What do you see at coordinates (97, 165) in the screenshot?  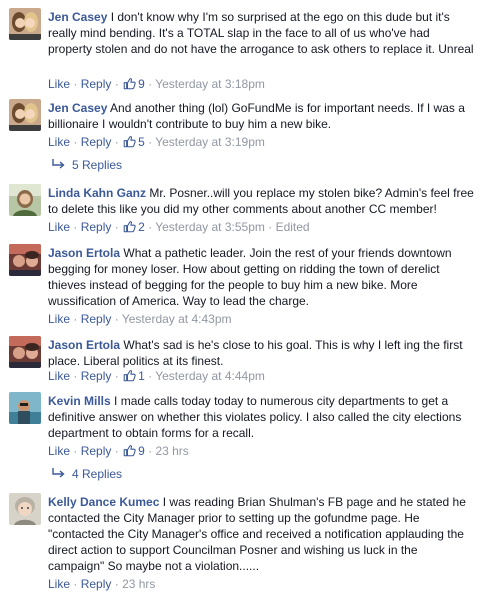 I see `replies-count: 5 Replies` at bounding box center [97, 165].